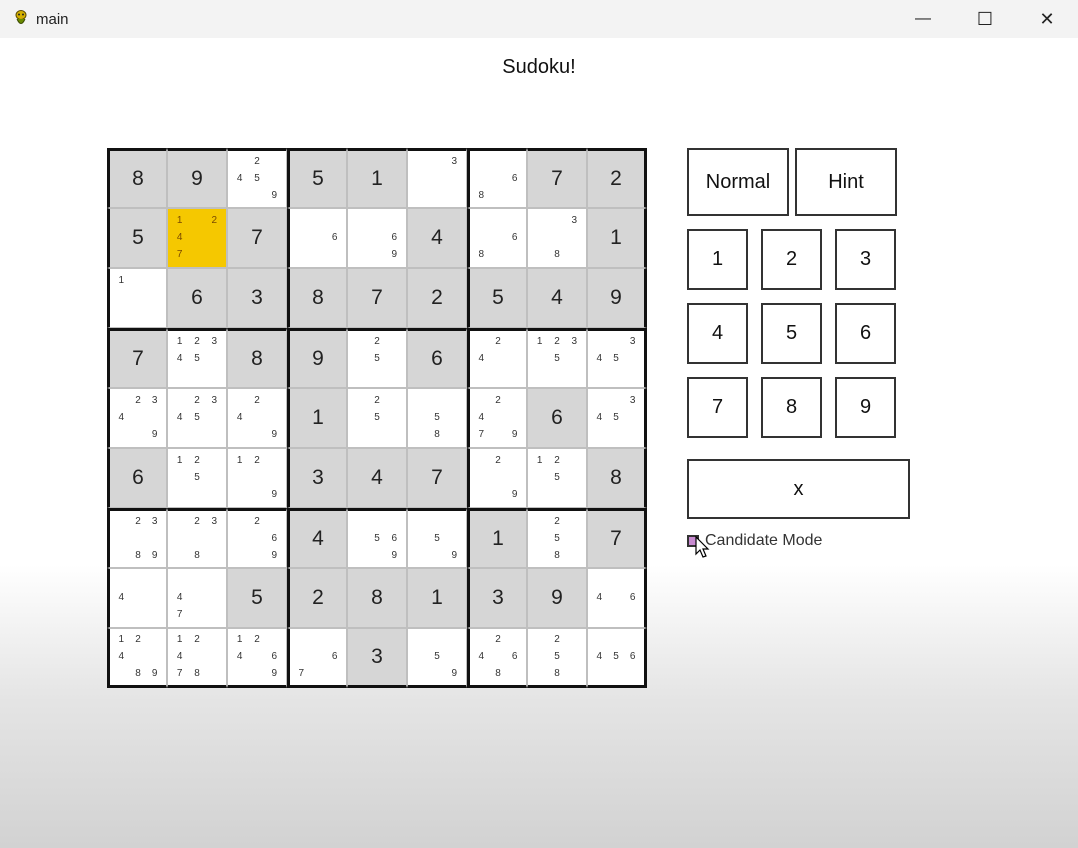 This screenshot has width=1078, height=848. I want to click on sudoku-cell: 56 9, so click(377, 538).